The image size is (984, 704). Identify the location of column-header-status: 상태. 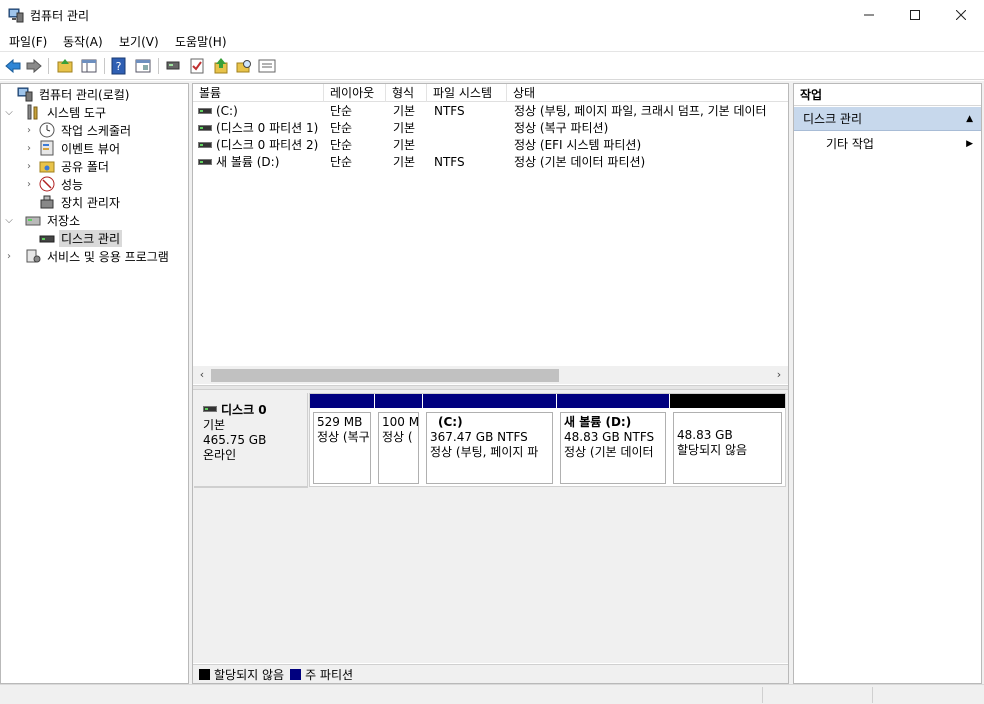
(647, 93).